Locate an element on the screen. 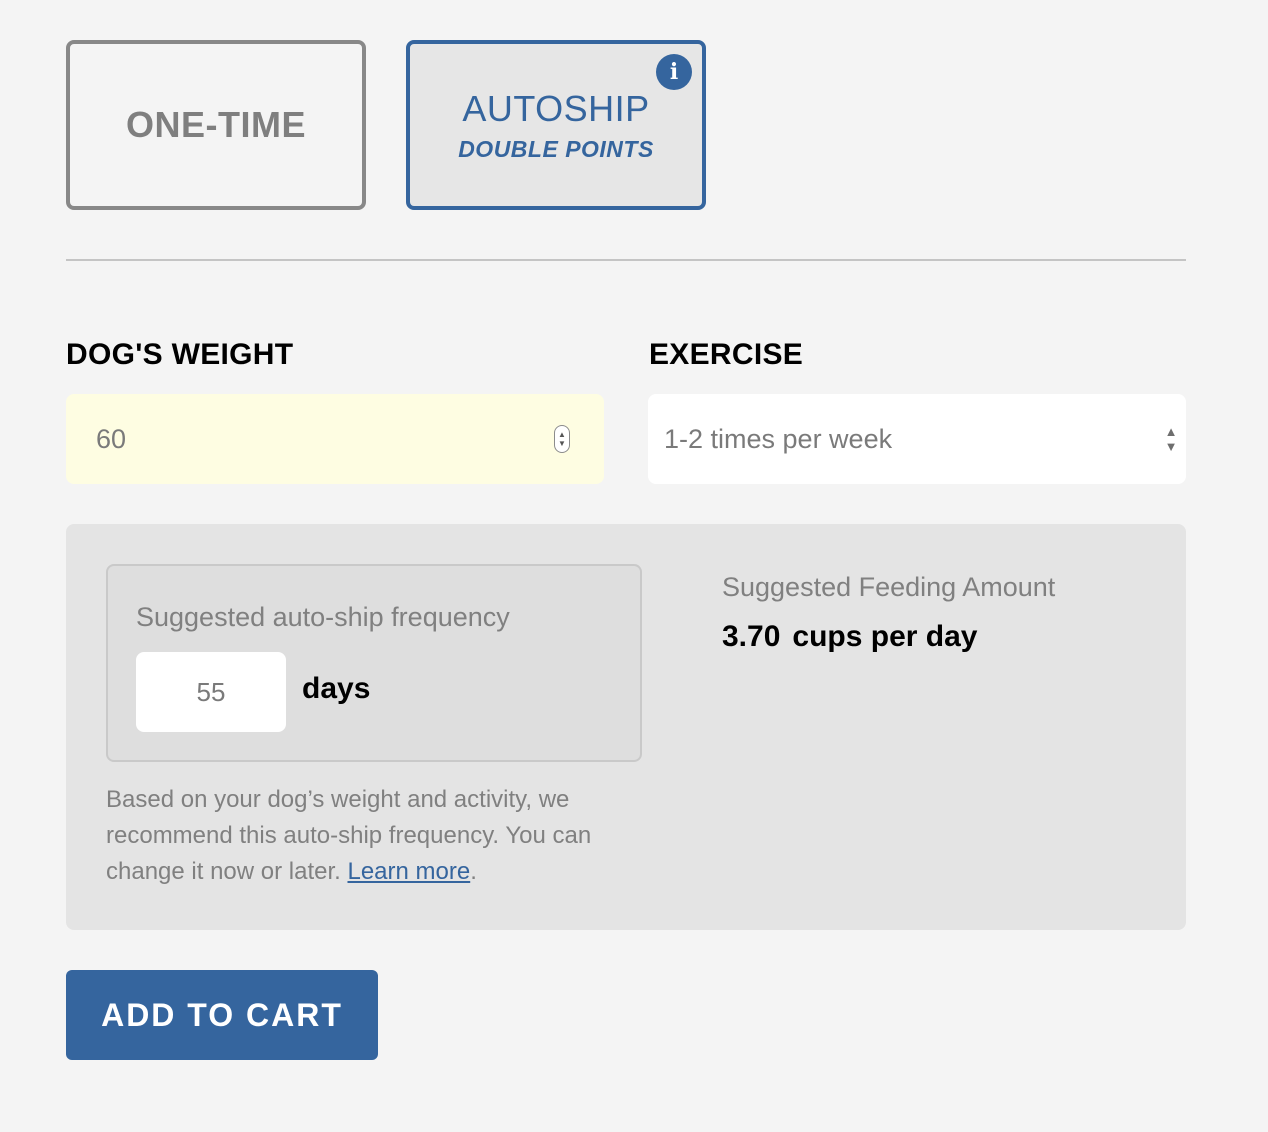 Image resolution: width=1268 pixels, height=1132 pixels. autoship-sublabel: DOUBLE POINTS is located at coordinates (556, 148).